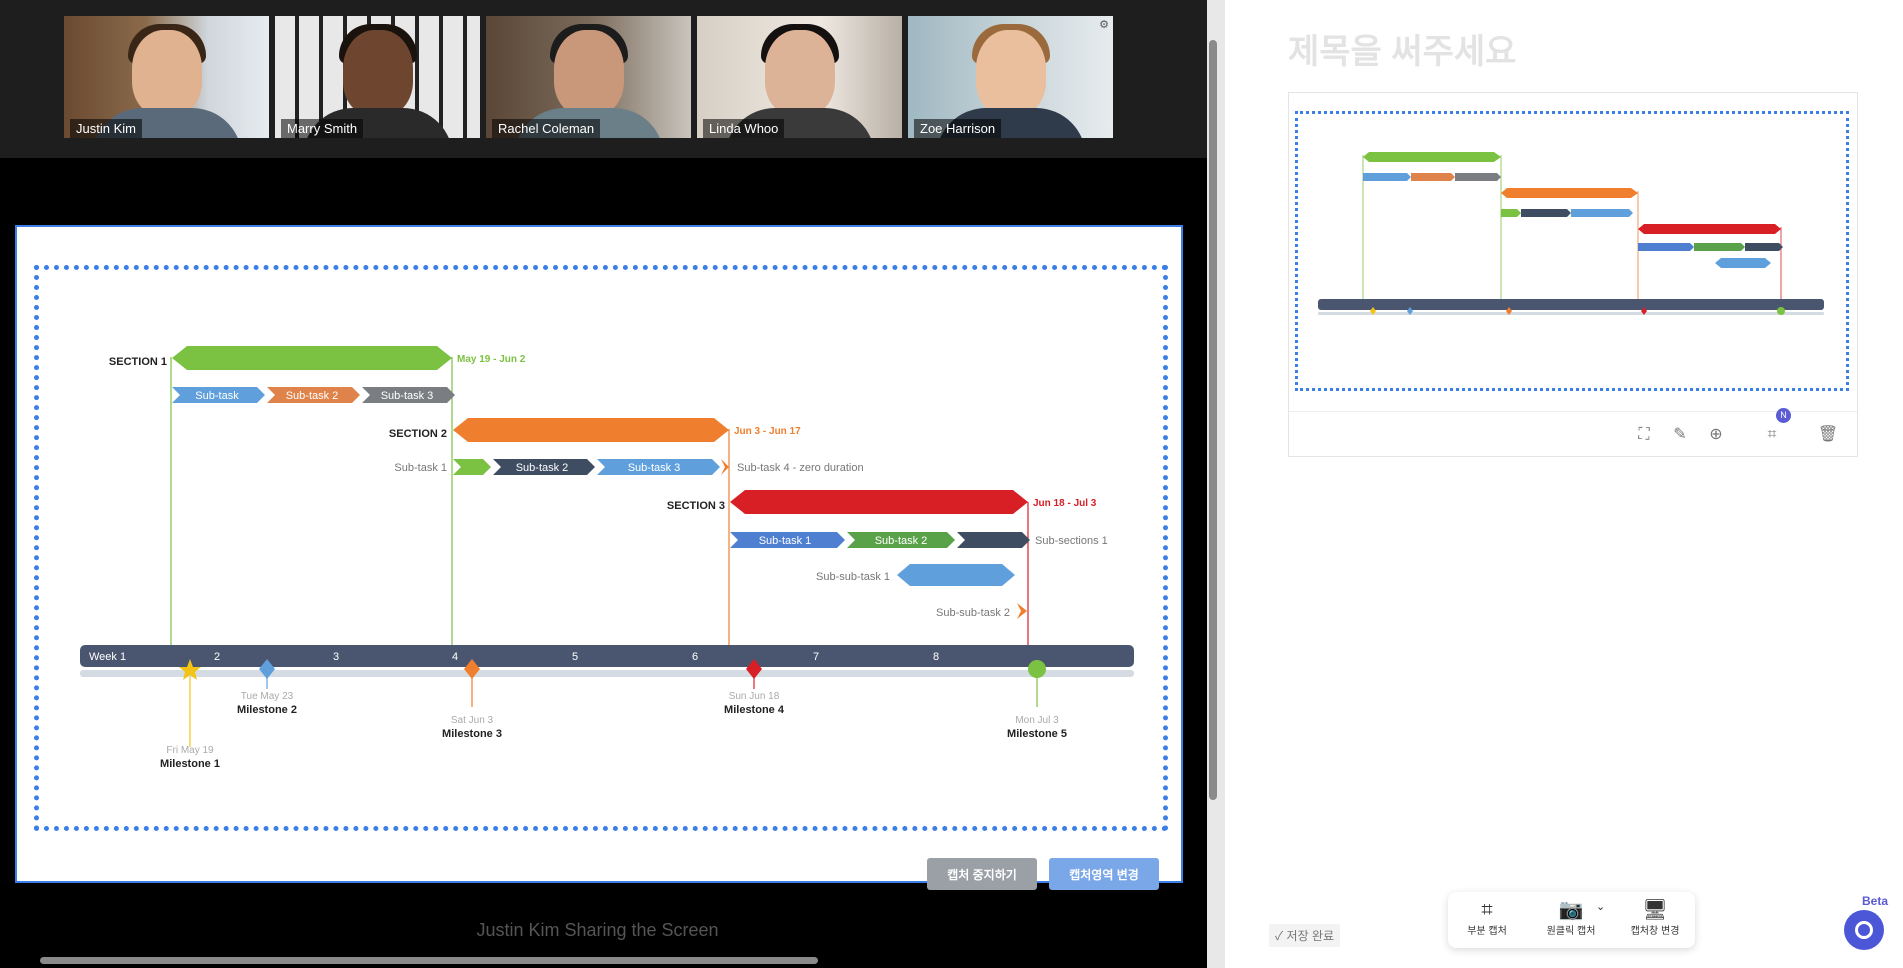  What do you see at coordinates (1104, 24) in the screenshot?
I see `settings-icon: ⚙` at bounding box center [1104, 24].